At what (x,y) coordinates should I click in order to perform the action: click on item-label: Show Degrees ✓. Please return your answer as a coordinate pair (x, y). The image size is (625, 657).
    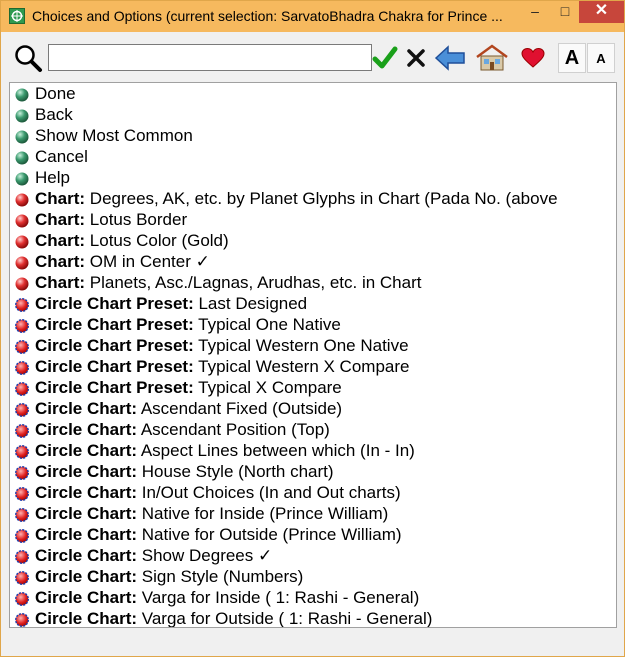
    Looking at the image, I should click on (205, 555).